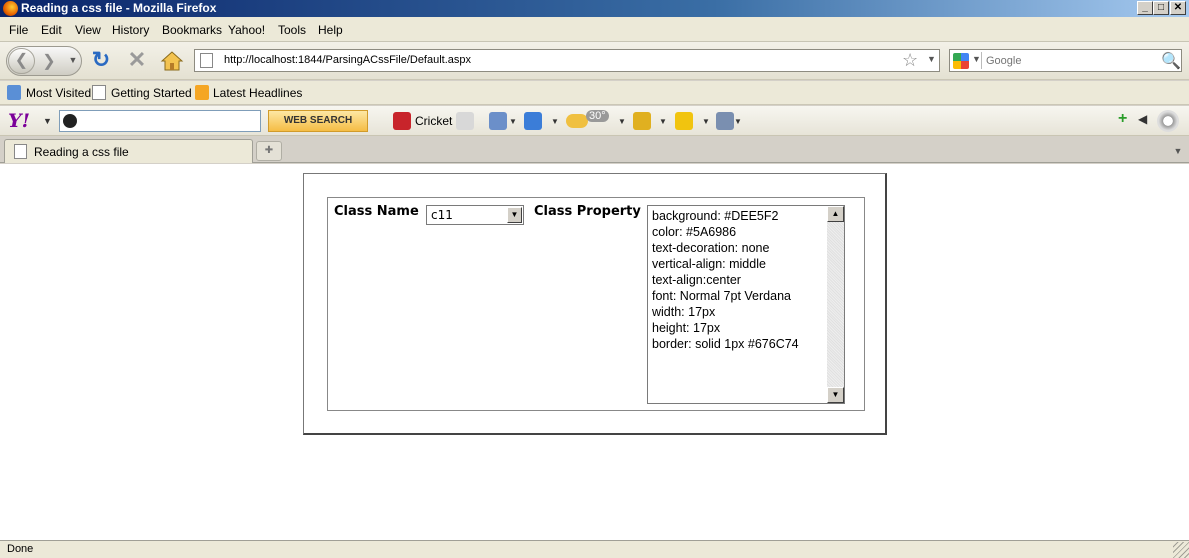  What do you see at coordinates (709, 264) in the screenshot?
I see `property-line: vertical-align: middle` at bounding box center [709, 264].